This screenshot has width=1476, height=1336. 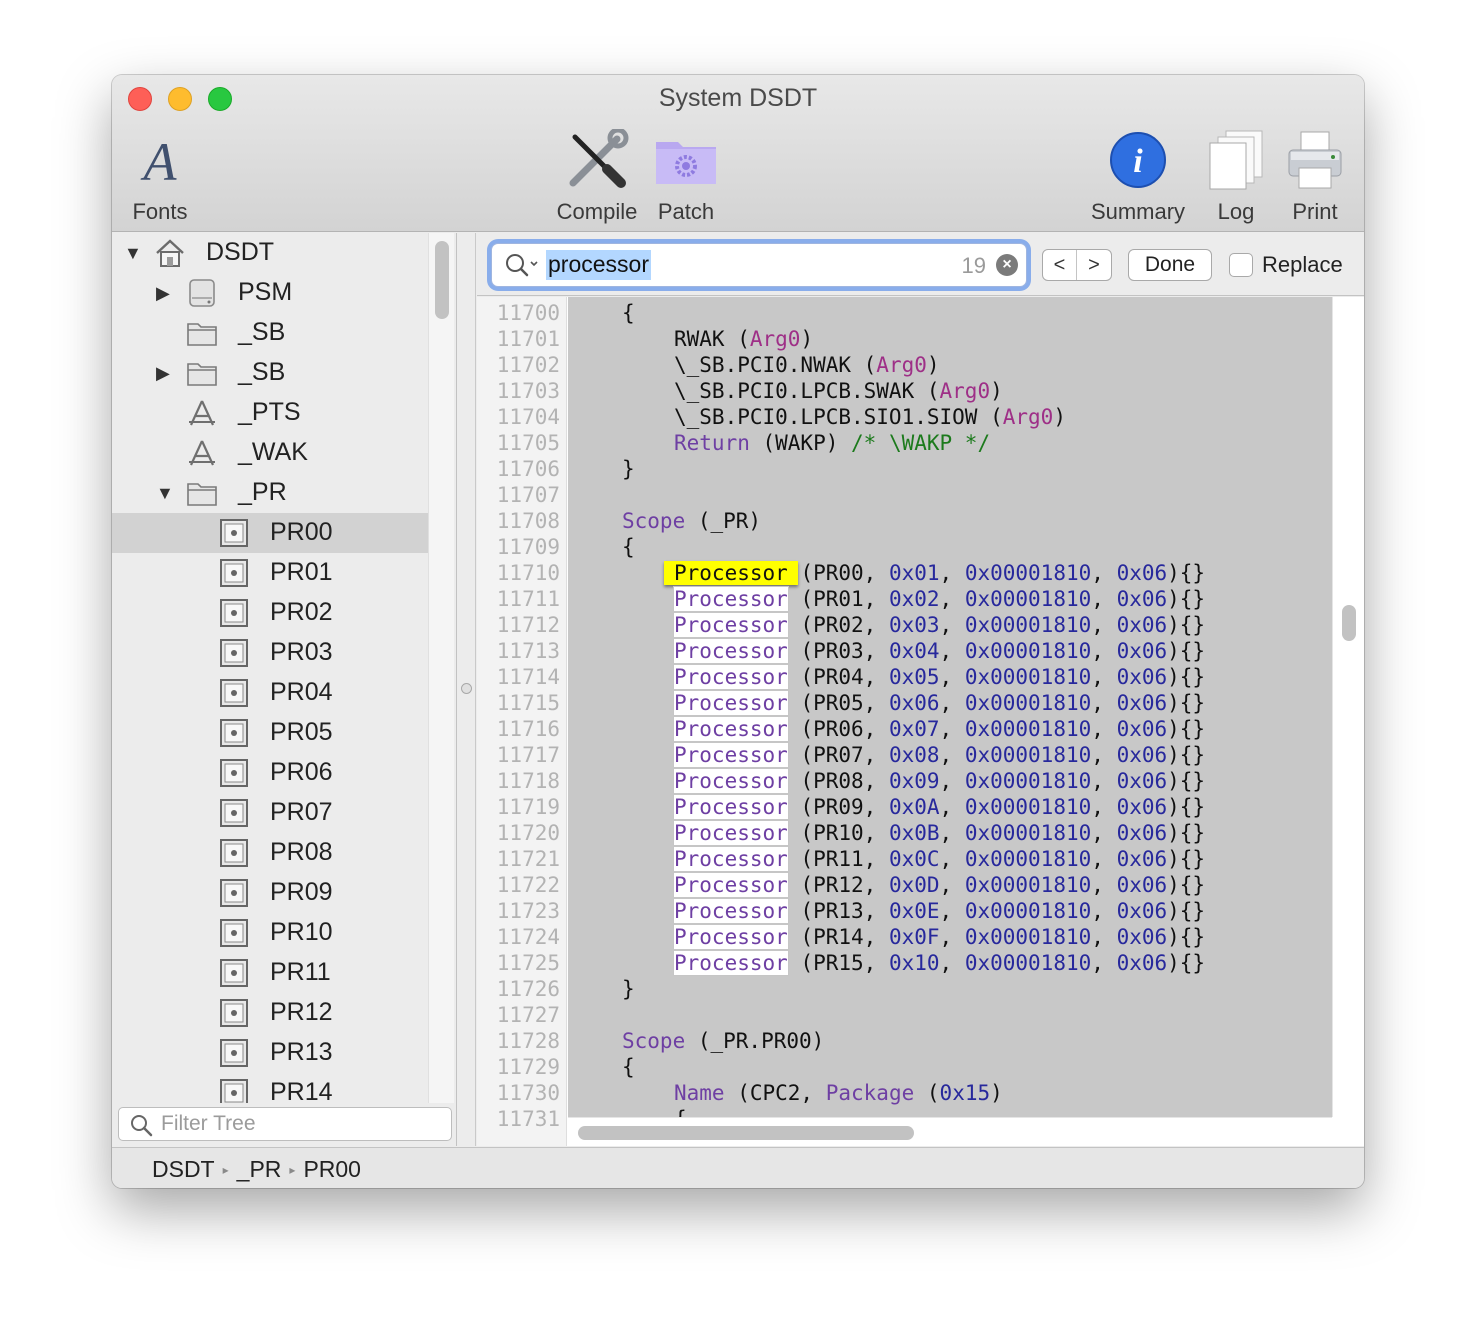 What do you see at coordinates (270, 653) in the screenshot?
I see `tree-row: PR03` at bounding box center [270, 653].